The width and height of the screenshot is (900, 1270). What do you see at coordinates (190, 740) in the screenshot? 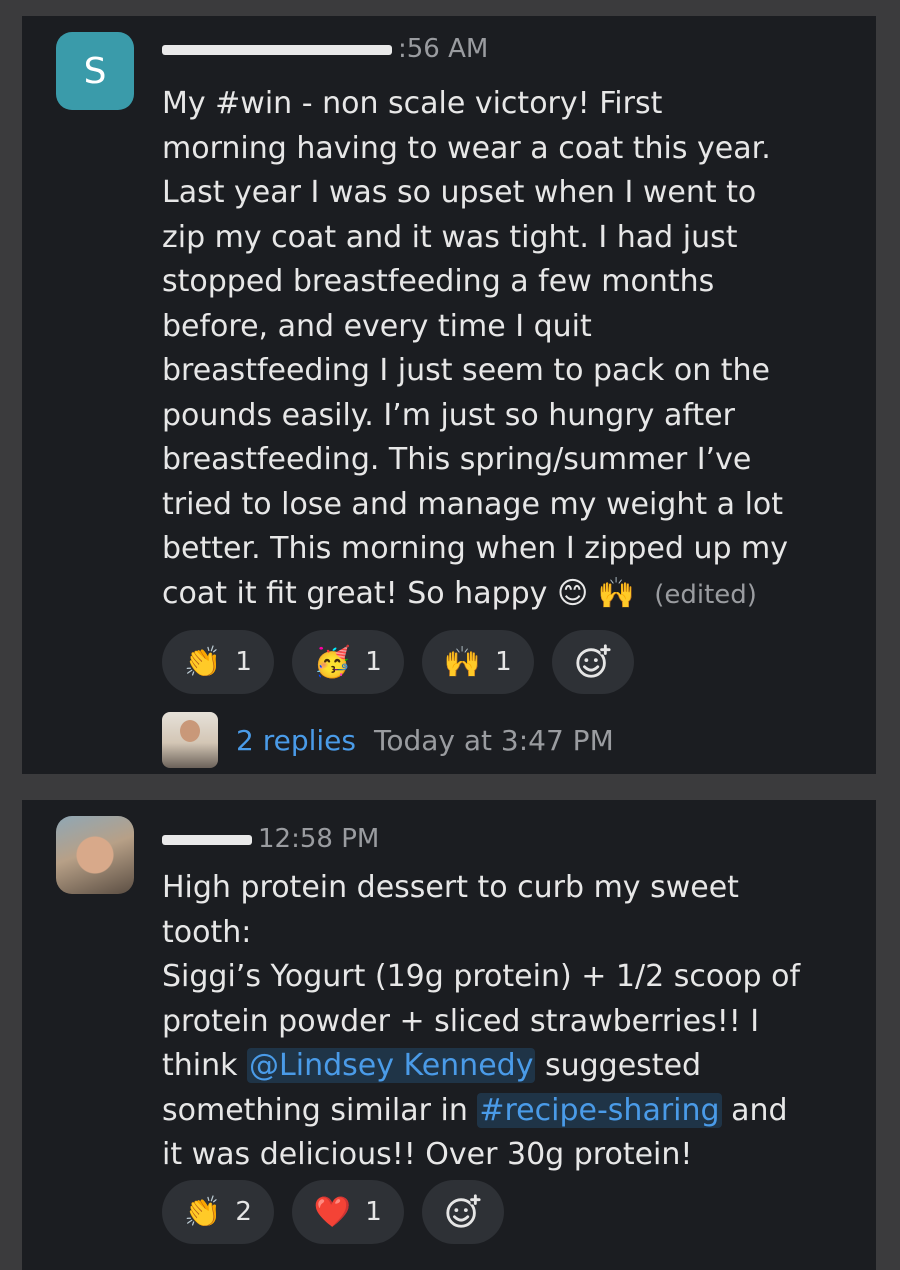
I see `replier-avatar` at bounding box center [190, 740].